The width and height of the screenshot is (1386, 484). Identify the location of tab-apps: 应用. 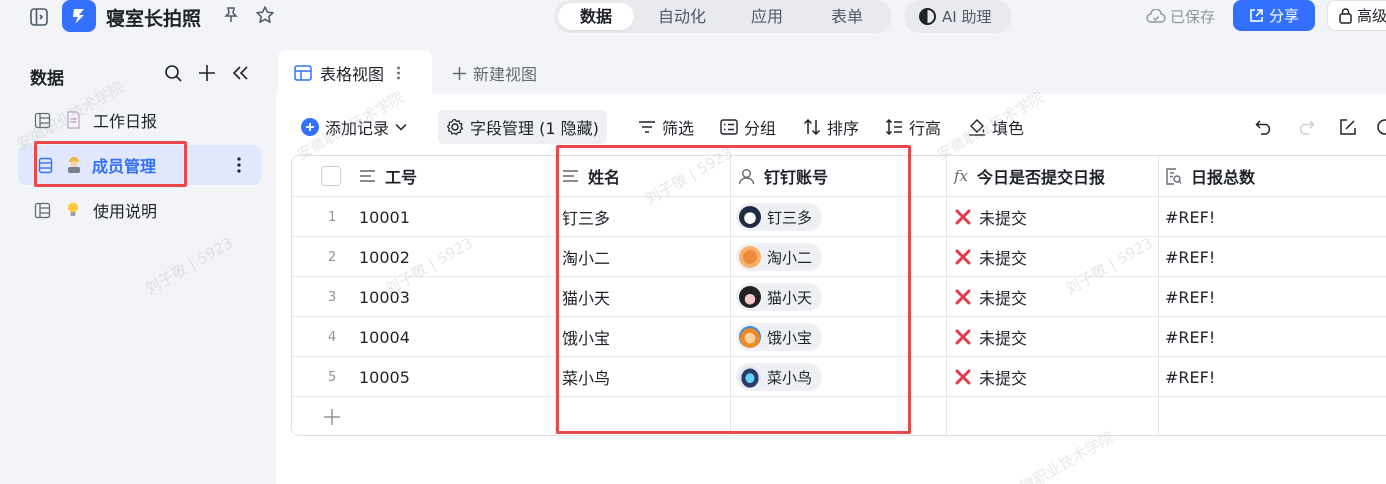
(767, 16).